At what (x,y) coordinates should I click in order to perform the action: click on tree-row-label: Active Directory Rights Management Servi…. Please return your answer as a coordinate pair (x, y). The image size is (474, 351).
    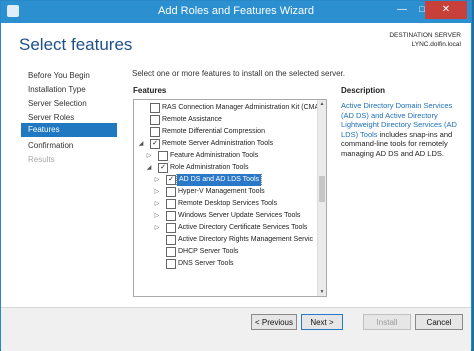
    Looking at the image, I should click on (245, 239).